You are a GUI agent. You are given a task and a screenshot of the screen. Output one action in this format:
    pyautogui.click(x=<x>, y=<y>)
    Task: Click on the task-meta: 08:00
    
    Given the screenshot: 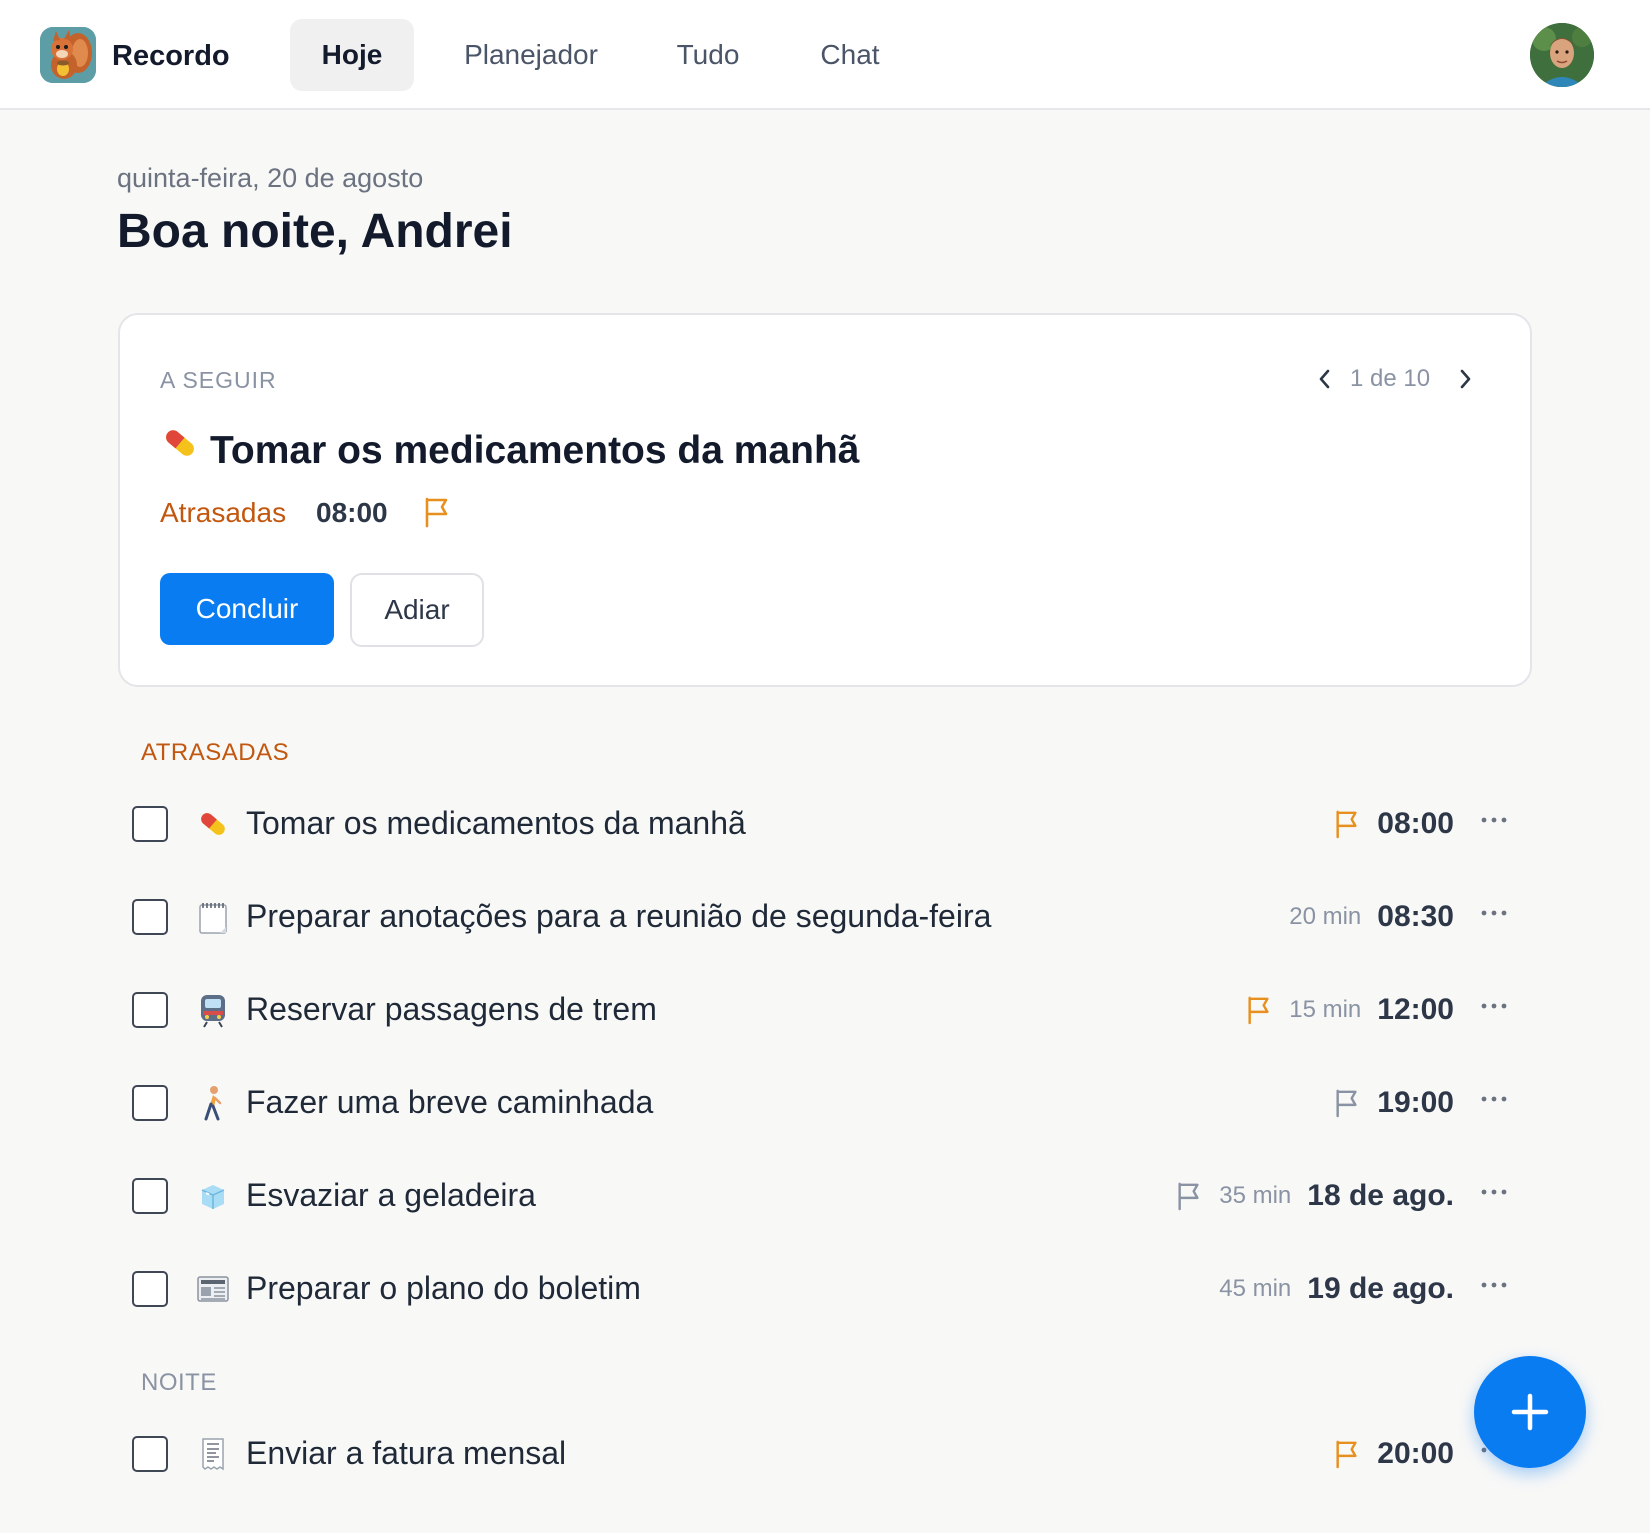 What is the action you would take?
    pyautogui.click(x=1393, y=824)
    